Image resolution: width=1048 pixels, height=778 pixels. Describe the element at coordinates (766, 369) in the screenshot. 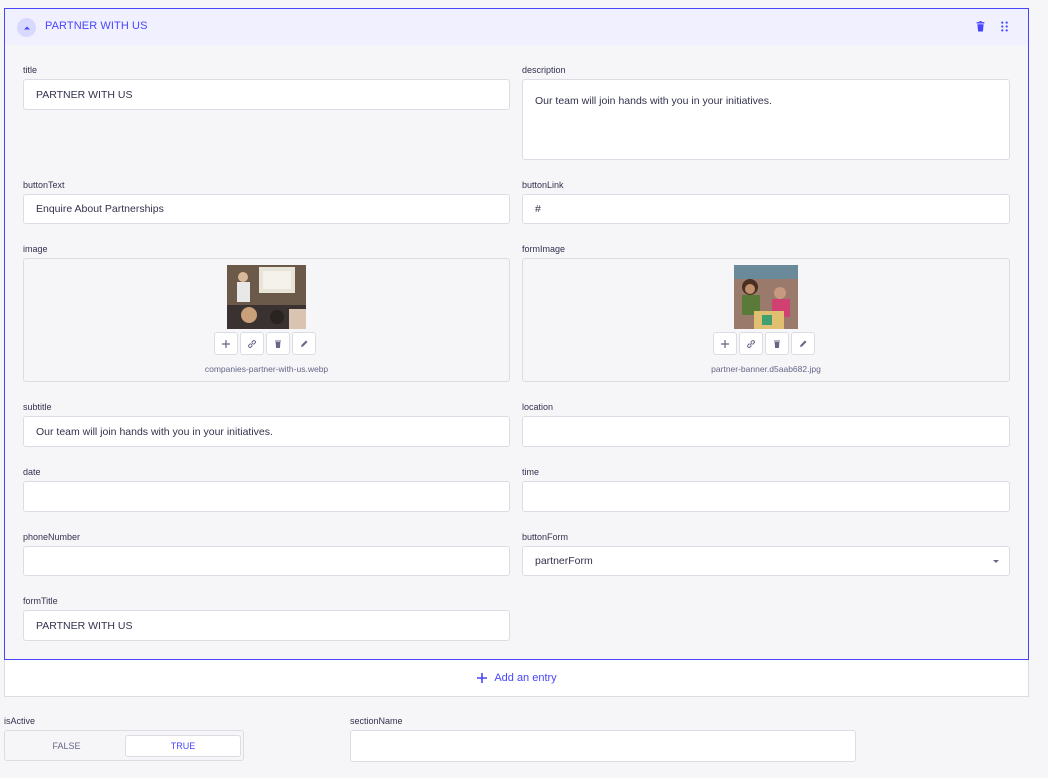

I see `formImage-filename: partner-banner.d5aab682.jpg` at that location.